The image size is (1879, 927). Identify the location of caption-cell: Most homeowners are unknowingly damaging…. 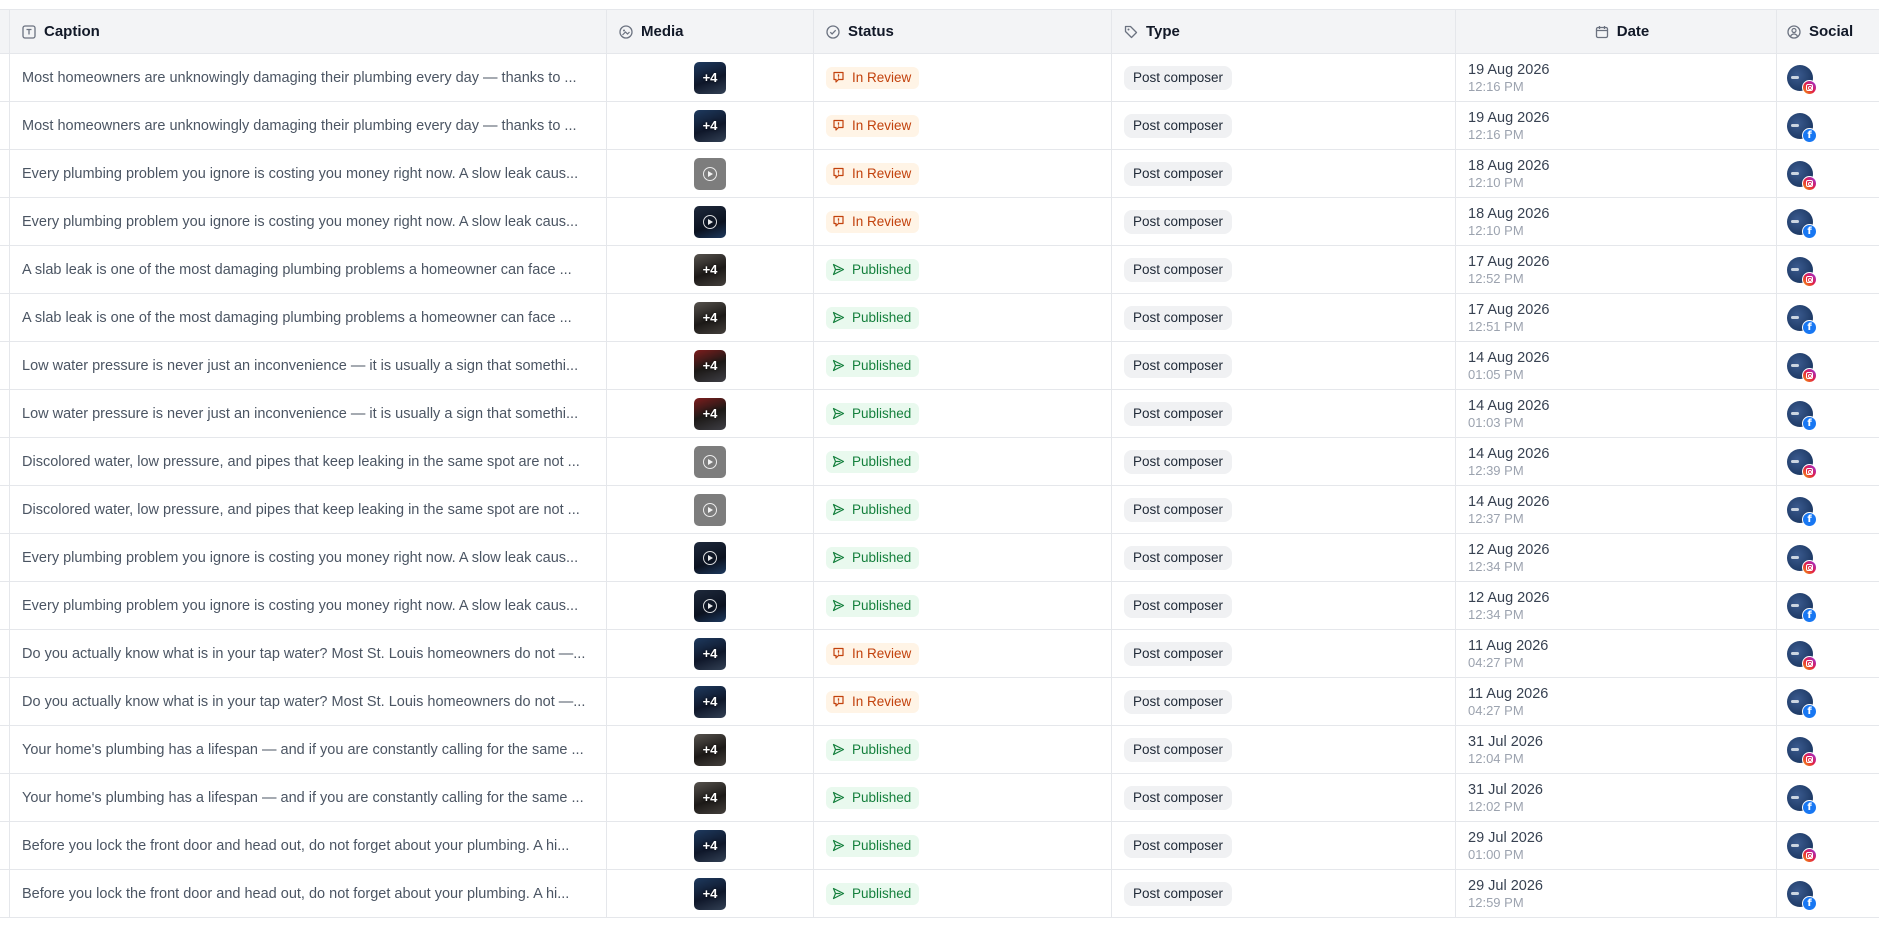
(308, 125).